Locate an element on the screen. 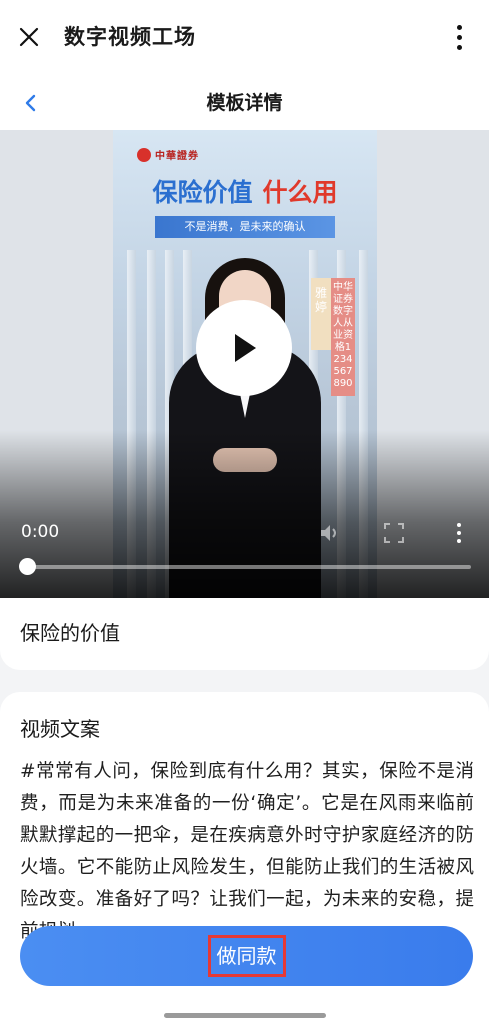  progress-handle is located at coordinates (27, 566).